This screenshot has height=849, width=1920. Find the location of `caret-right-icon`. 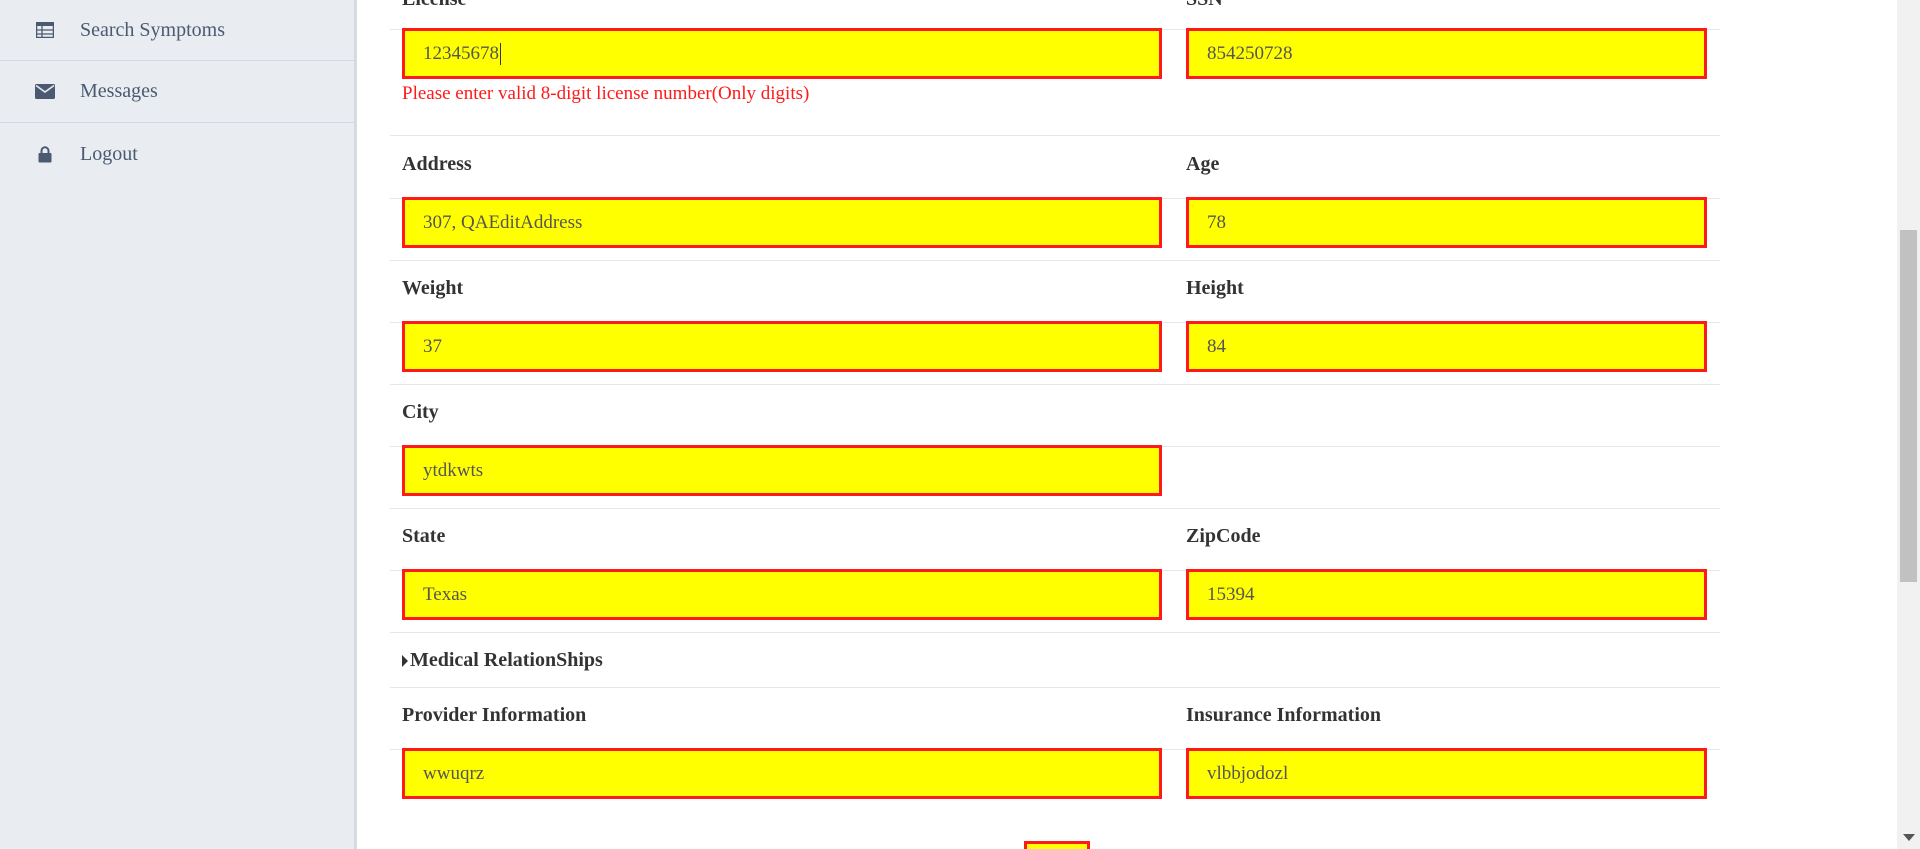

caret-right-icon is located at coordinates (405, 660).